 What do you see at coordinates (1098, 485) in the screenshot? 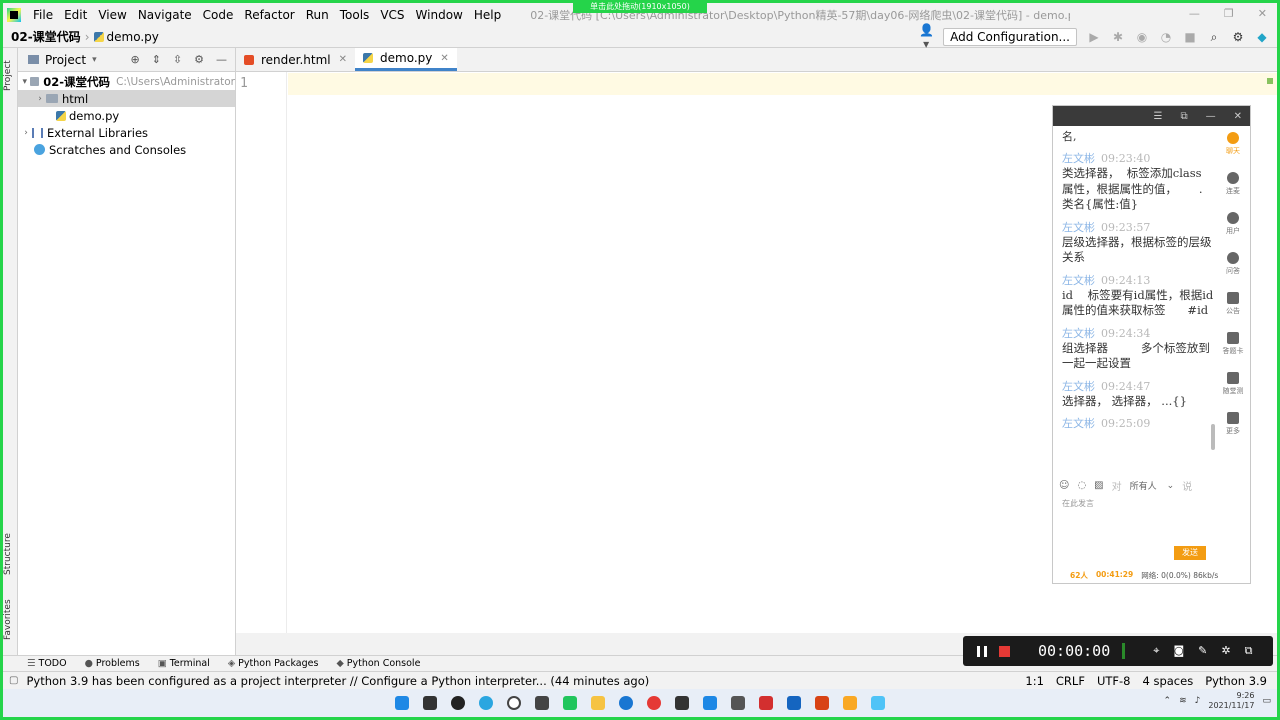
I see `image-icon: ▨` at bounding box center [1098, 485].